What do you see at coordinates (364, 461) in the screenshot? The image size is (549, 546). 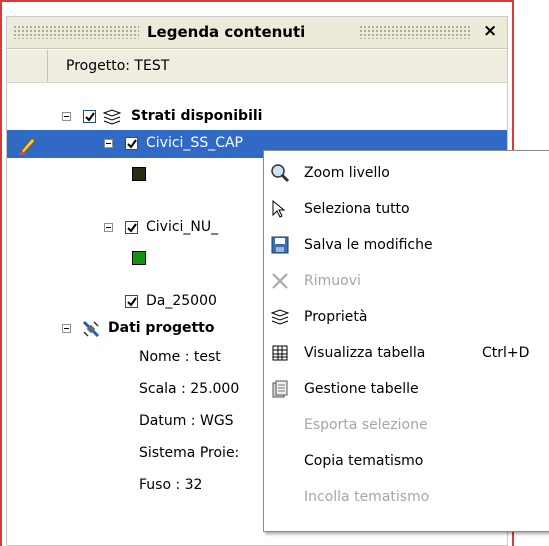 I see `menu-label: Copia tematismo` at bounding box center [364, 461].